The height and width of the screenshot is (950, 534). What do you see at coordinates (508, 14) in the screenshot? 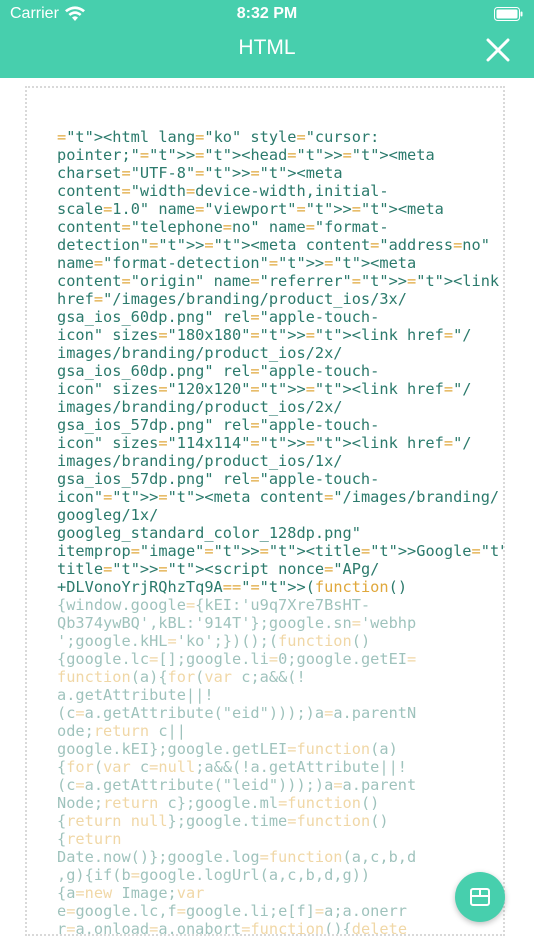
I see `battery-icon` at bounding box center [508, 14].